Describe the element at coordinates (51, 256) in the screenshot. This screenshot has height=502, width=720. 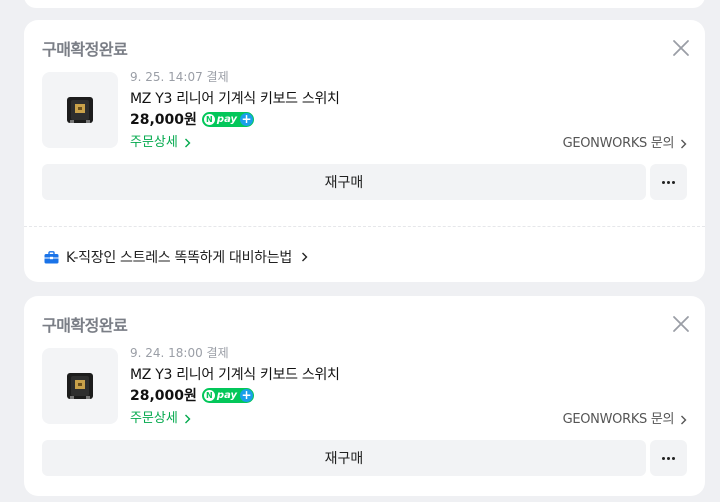
I see `briefcase-icon` at that location.